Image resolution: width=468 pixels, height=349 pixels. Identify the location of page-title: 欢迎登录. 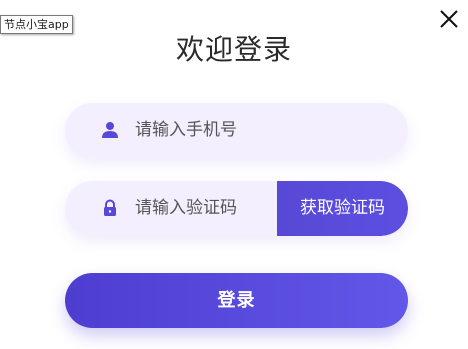
(233, 49).